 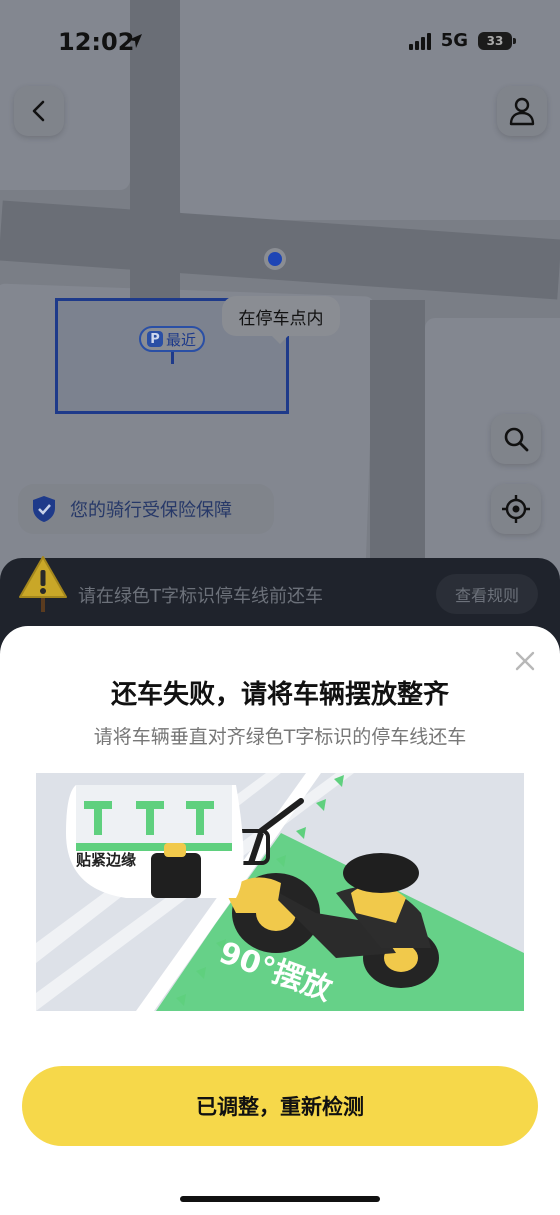 I want to click on home-indicator, so click(x=280, y=1199).